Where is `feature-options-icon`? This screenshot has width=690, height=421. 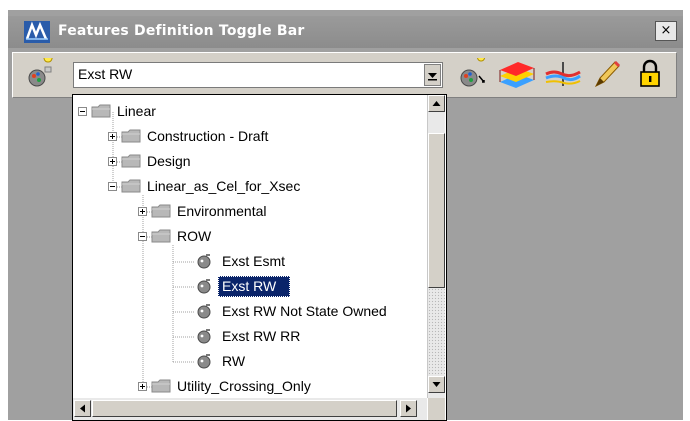
feature-options-icon is located at coordinates (474, 74).